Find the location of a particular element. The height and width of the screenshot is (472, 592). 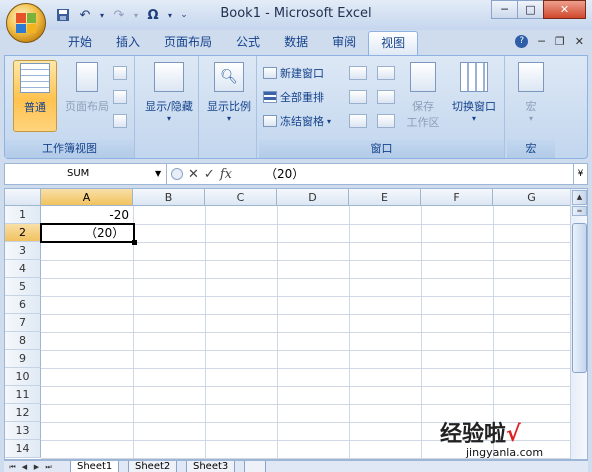

column-header-f: F is located at coordinates (457, 197).